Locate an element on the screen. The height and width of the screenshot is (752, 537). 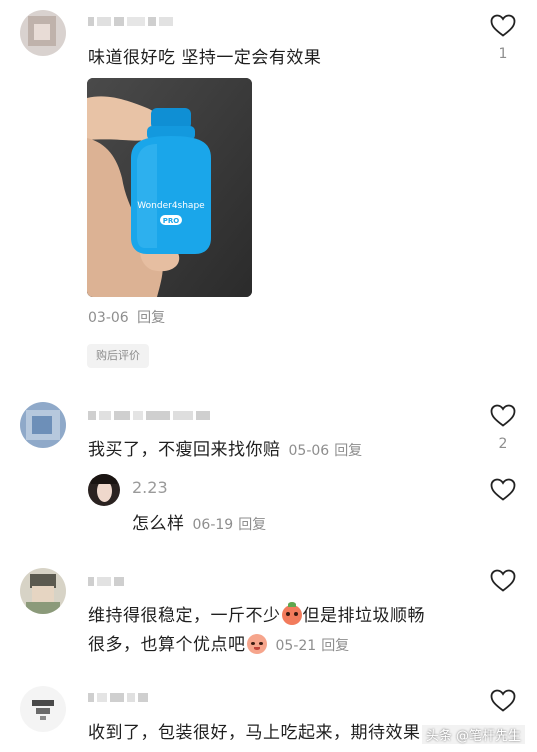
product-bottle-image: Wonder4shape PRO is located at coordinates (169, 187).